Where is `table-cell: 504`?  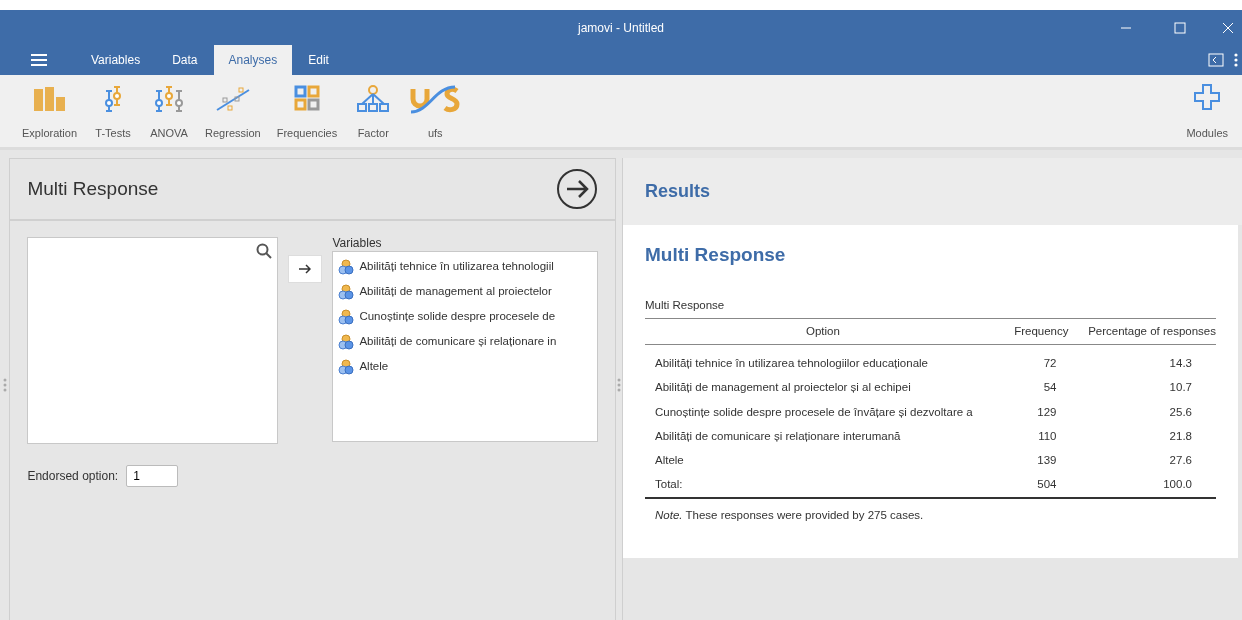 table-cell: 504 is located at coordinates (1034, 485).